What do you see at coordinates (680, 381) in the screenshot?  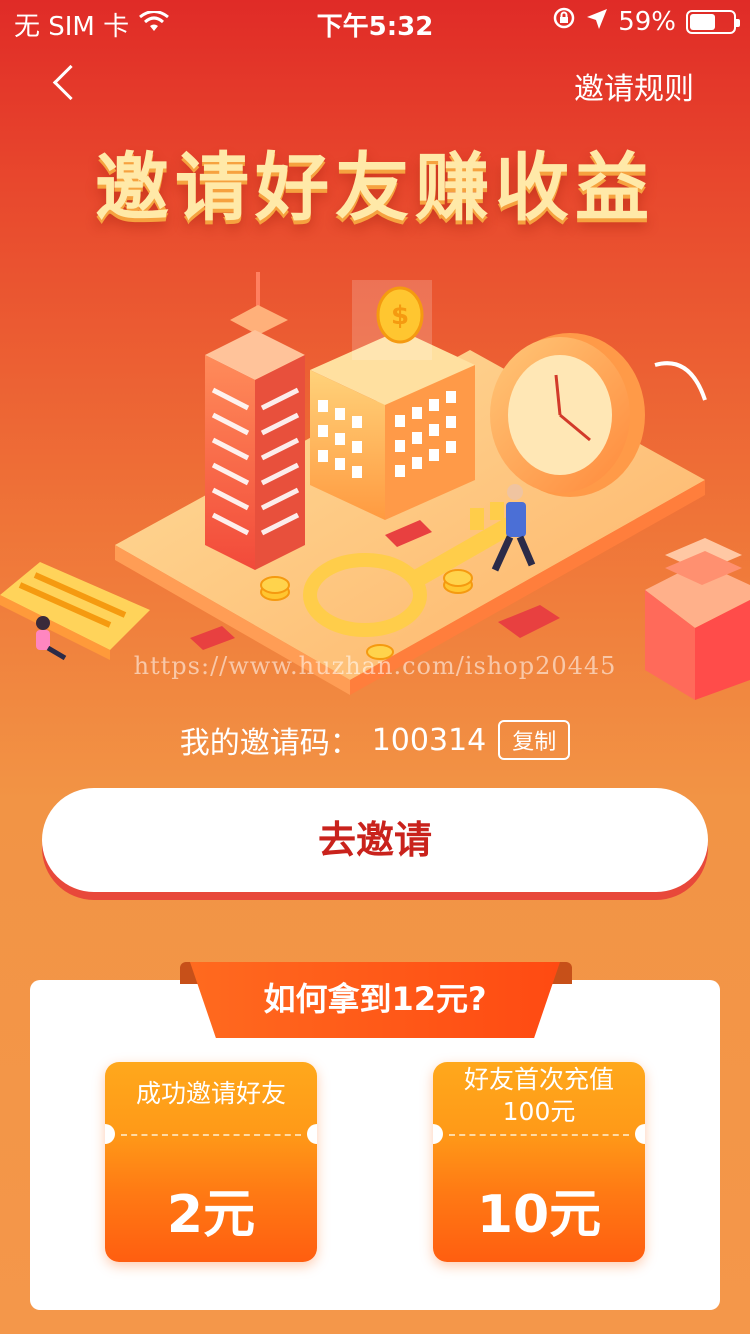 I see `wing-shape` at bounding box center [680, 381].